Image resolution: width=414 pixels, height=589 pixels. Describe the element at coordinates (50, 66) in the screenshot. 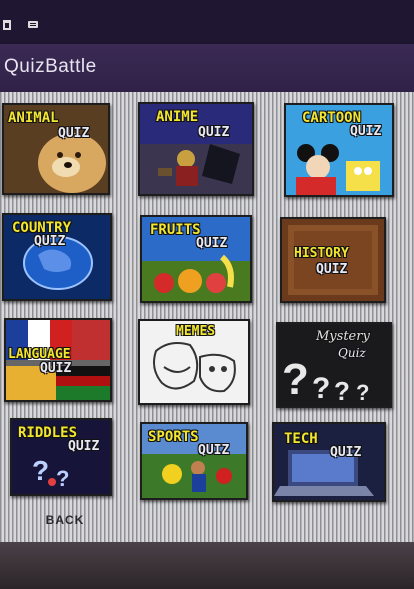

I see `app-title: QuizBattle` at that location.